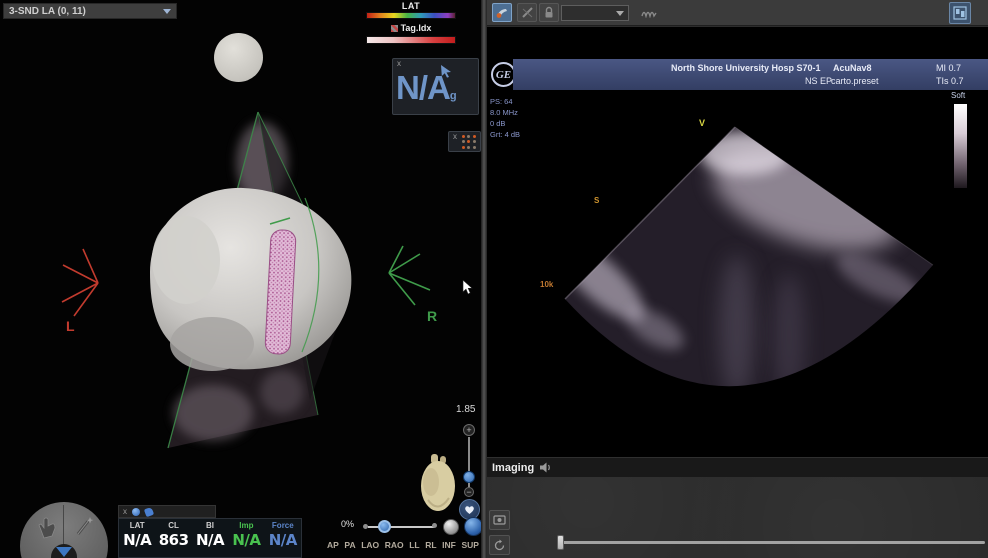  What do you see at coordinates (505, 118) in the screenshot?
I see `acquisition-params: PS: 64 8.0 MHz 0 dB Grt: 4 dB` at bounding box center [505, 118].